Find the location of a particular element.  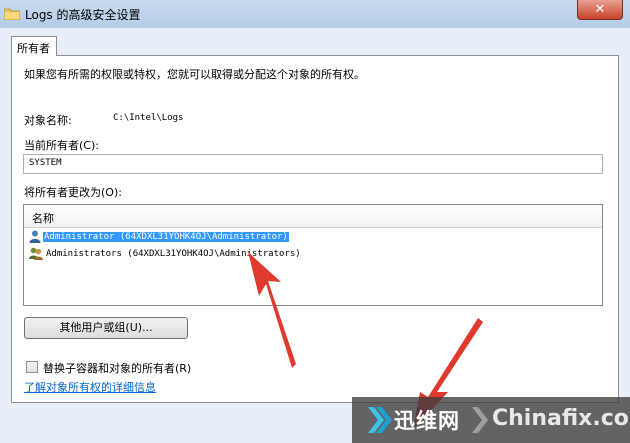

watermark-cn-text: 迅维网 is located at coordinates (427, 421).